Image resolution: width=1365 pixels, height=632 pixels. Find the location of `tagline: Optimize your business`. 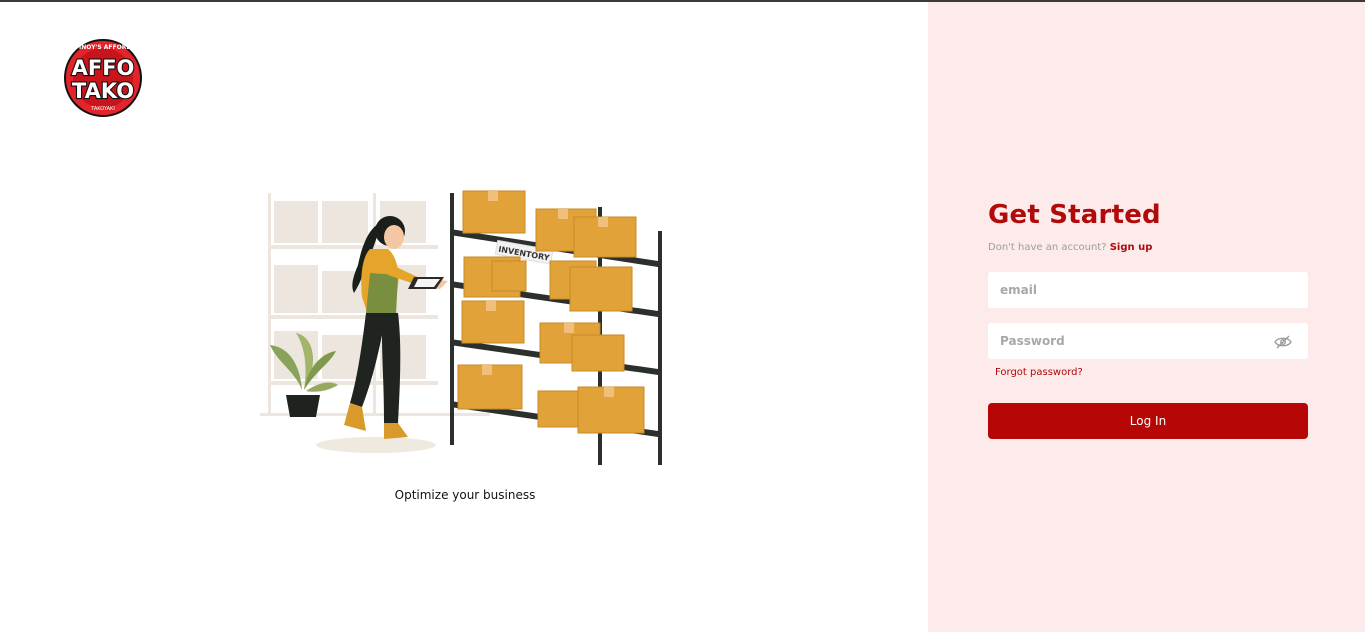

tagline: Optimize your business is located at coordinates (465, 495).